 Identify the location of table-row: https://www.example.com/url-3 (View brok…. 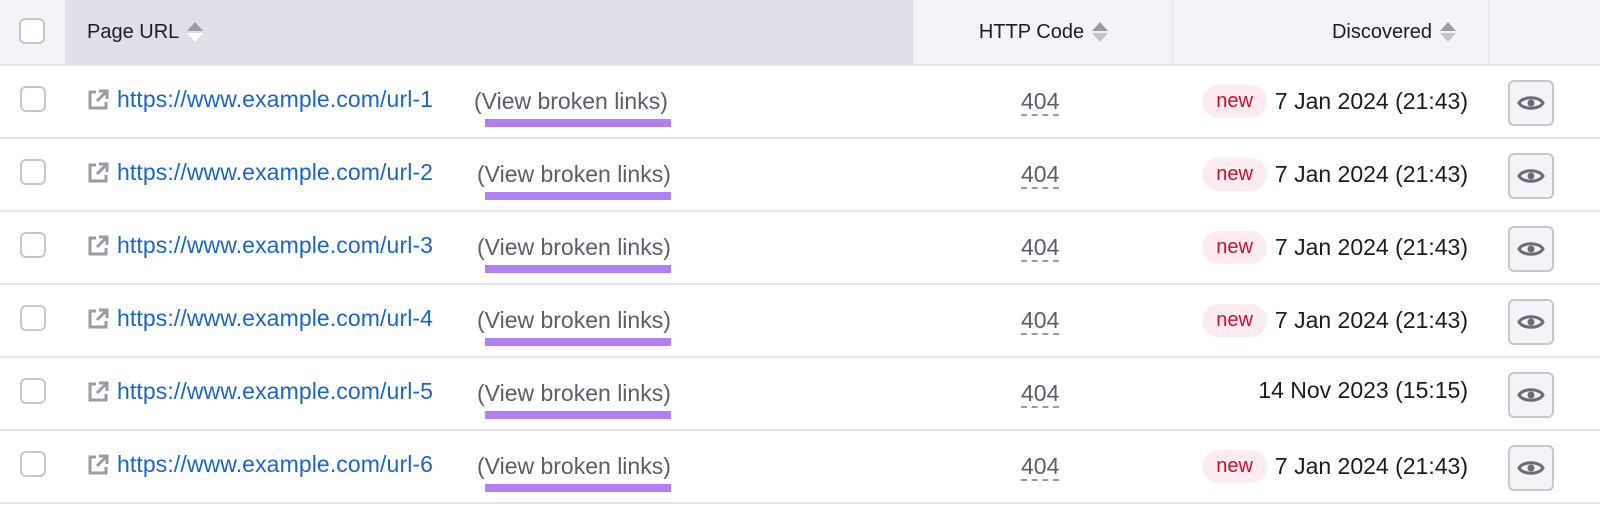
(800, 248).